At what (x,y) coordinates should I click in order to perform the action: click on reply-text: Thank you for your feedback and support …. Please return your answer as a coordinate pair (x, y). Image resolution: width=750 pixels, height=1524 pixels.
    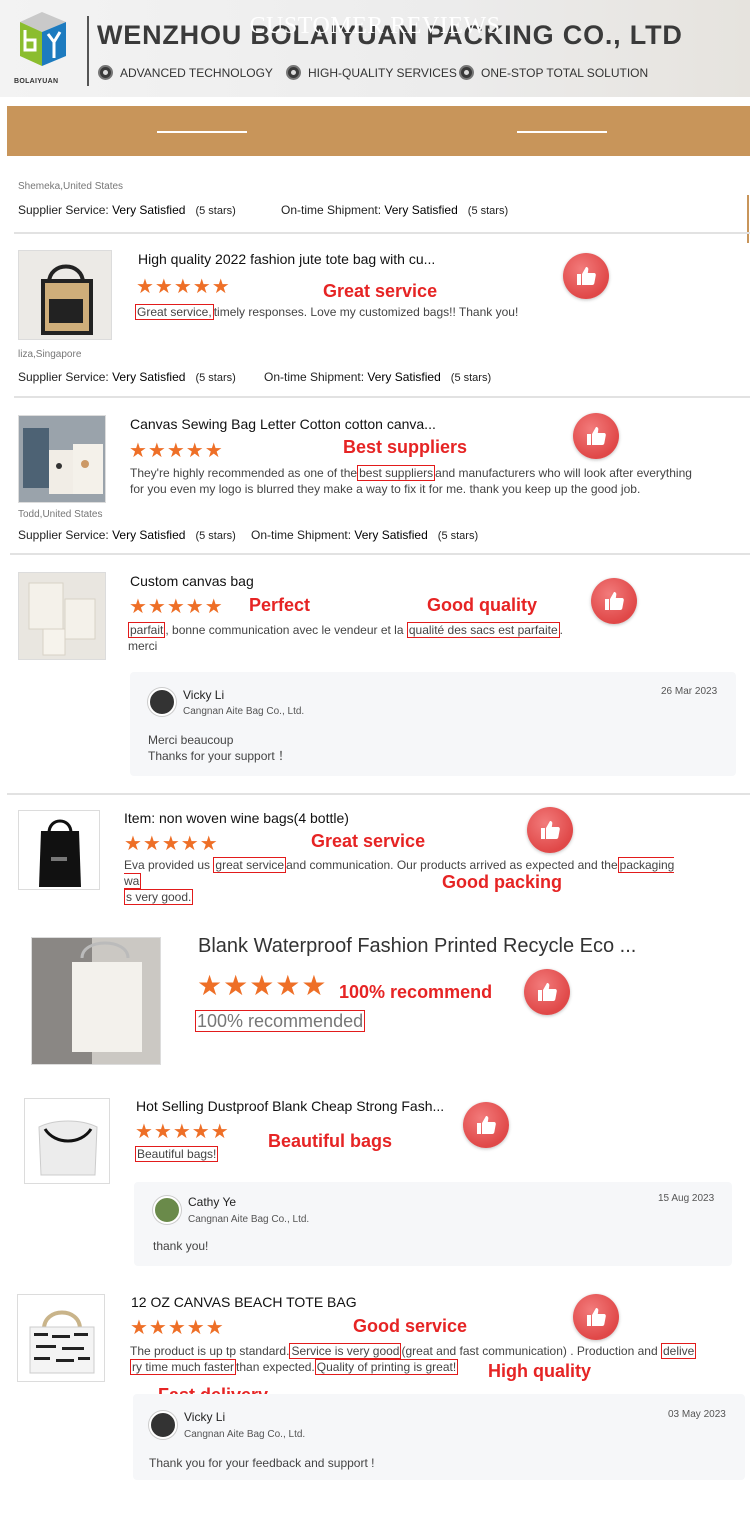
    Looking at the image, I should click on (262, 1463).